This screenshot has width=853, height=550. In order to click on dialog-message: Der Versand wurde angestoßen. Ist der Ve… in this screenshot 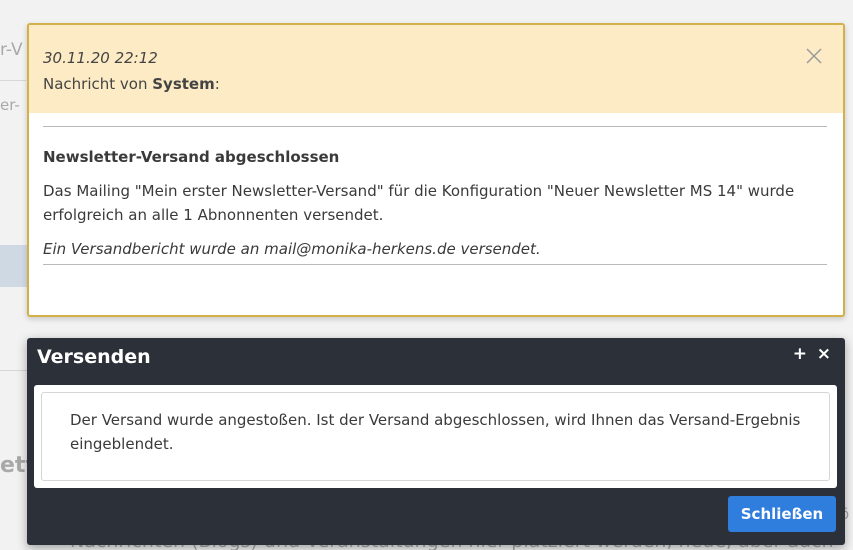, I will do `click(435, 436)`.